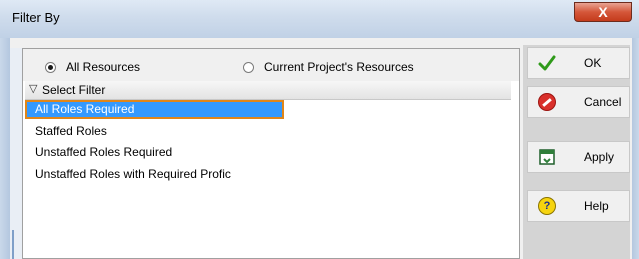 The width and height of the screenshot is (639, 259). I want to click on ok-label: OK, so click(593, 63).